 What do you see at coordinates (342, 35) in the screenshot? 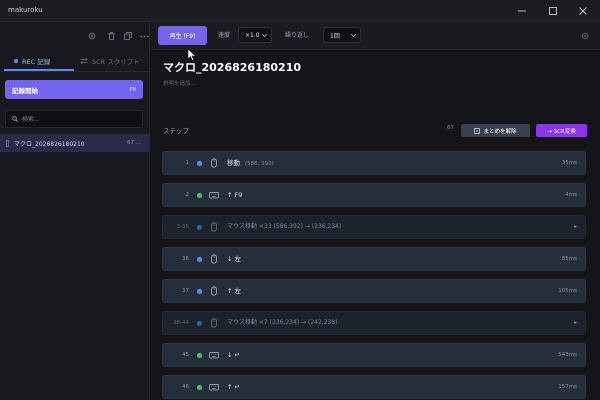
I see `repeat-select: 1回` at bounding box center [342, 35].